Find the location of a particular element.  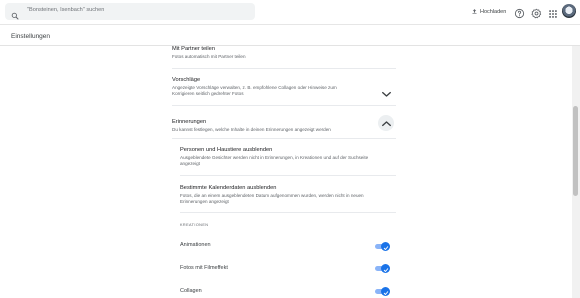

search-input: "Bonsteinen, Isenbach" suchen is located at coordinates (65, 10).